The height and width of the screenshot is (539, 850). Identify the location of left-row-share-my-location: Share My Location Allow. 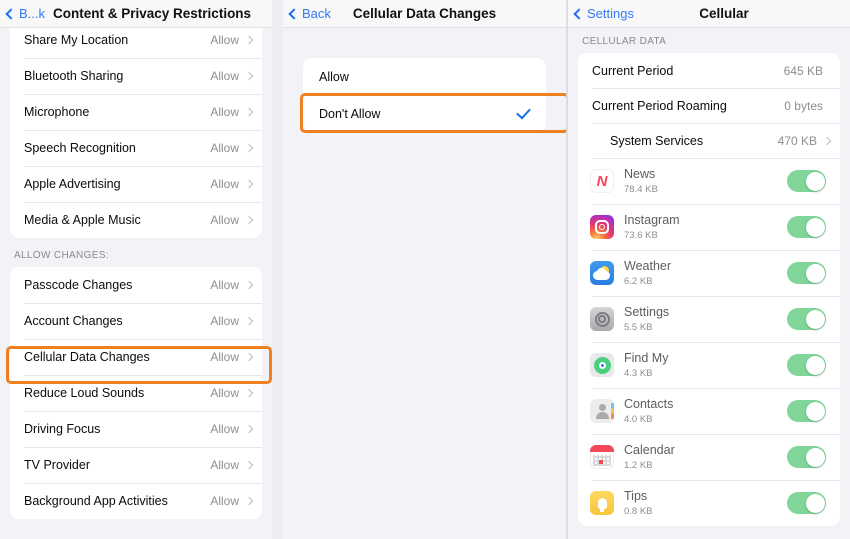
(136, 43).